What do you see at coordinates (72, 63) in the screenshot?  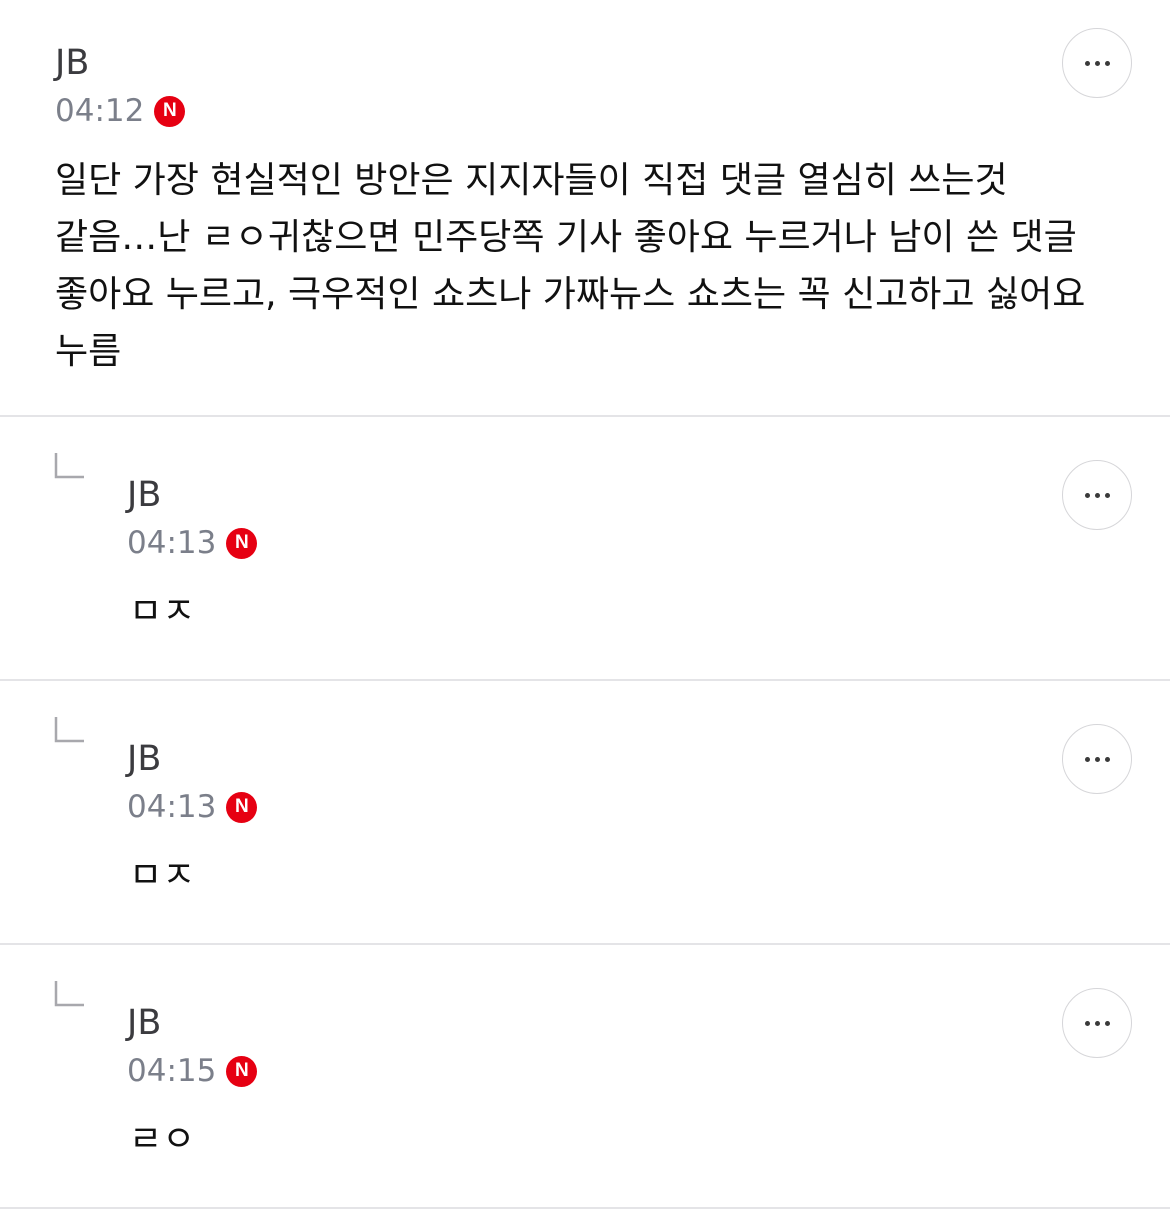 I see `comment-author: JB` at bounding box center [72, 63].